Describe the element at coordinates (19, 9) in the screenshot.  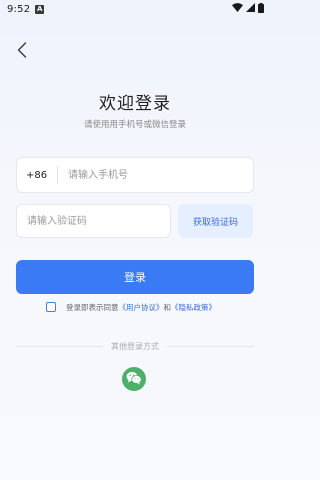
I see `status-time: 9:52` at that location.